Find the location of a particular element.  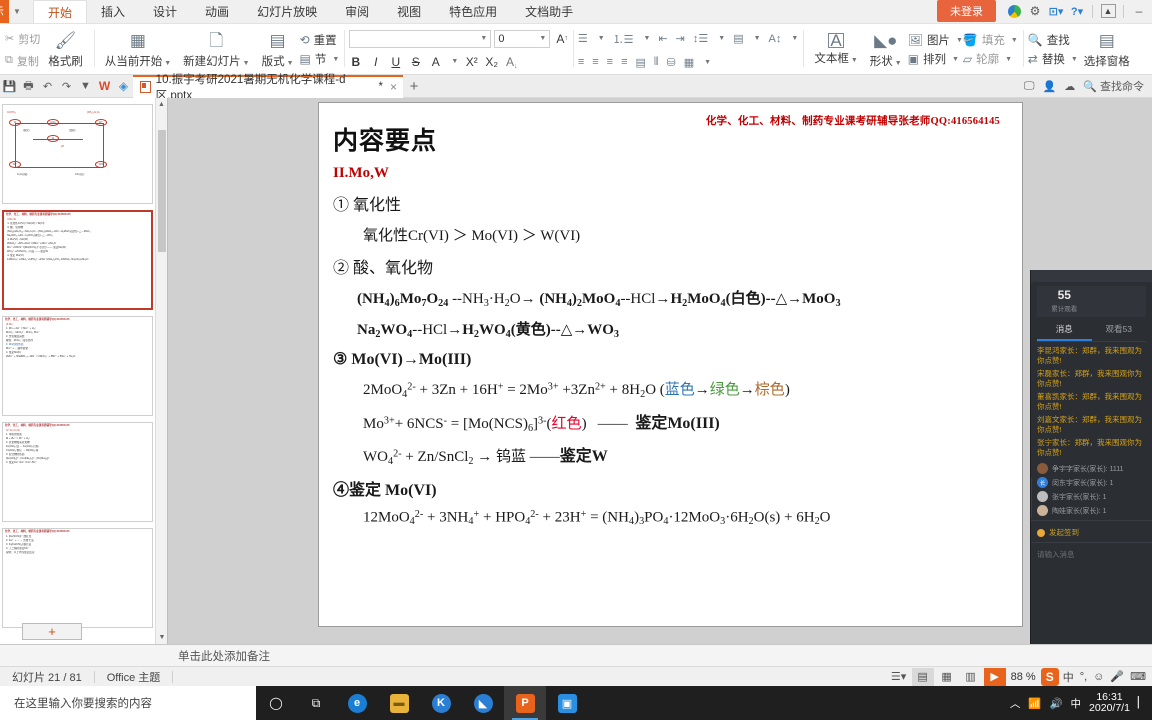

subscript-button: X₂ is located at coordinates (491, 62).